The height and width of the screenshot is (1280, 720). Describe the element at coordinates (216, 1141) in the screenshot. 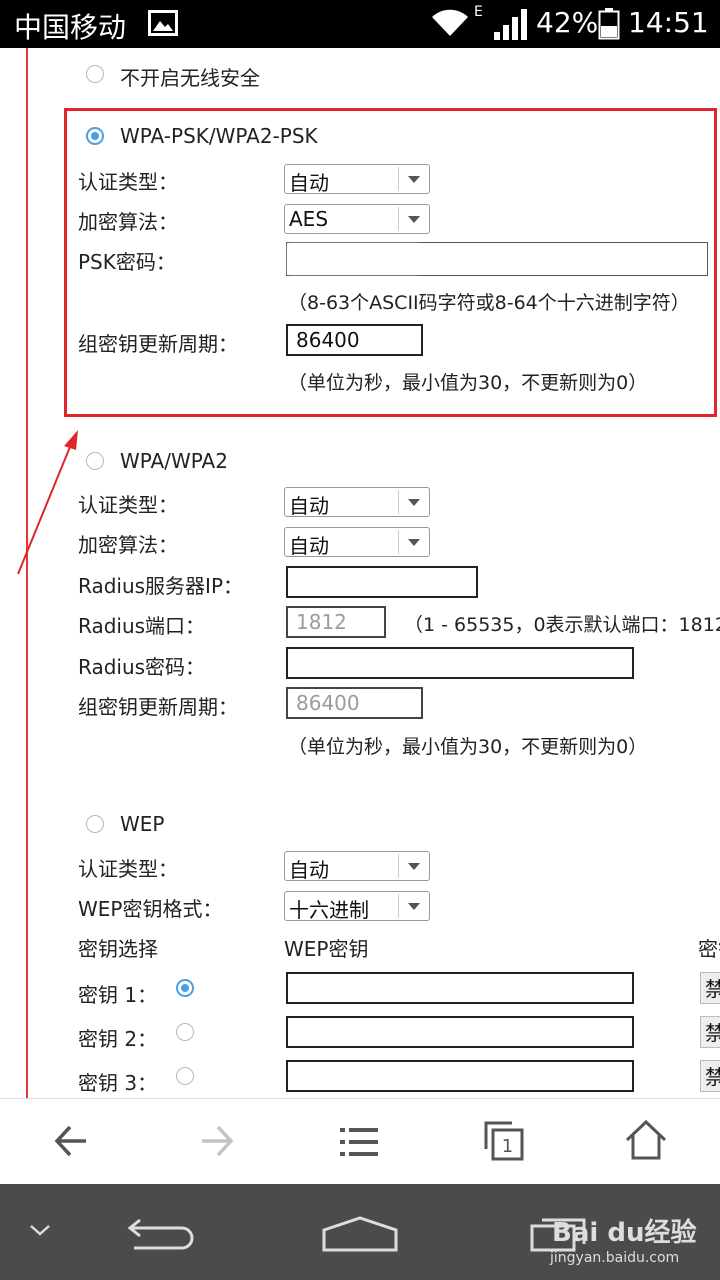

I see `forward-arrow-icon` at that location.